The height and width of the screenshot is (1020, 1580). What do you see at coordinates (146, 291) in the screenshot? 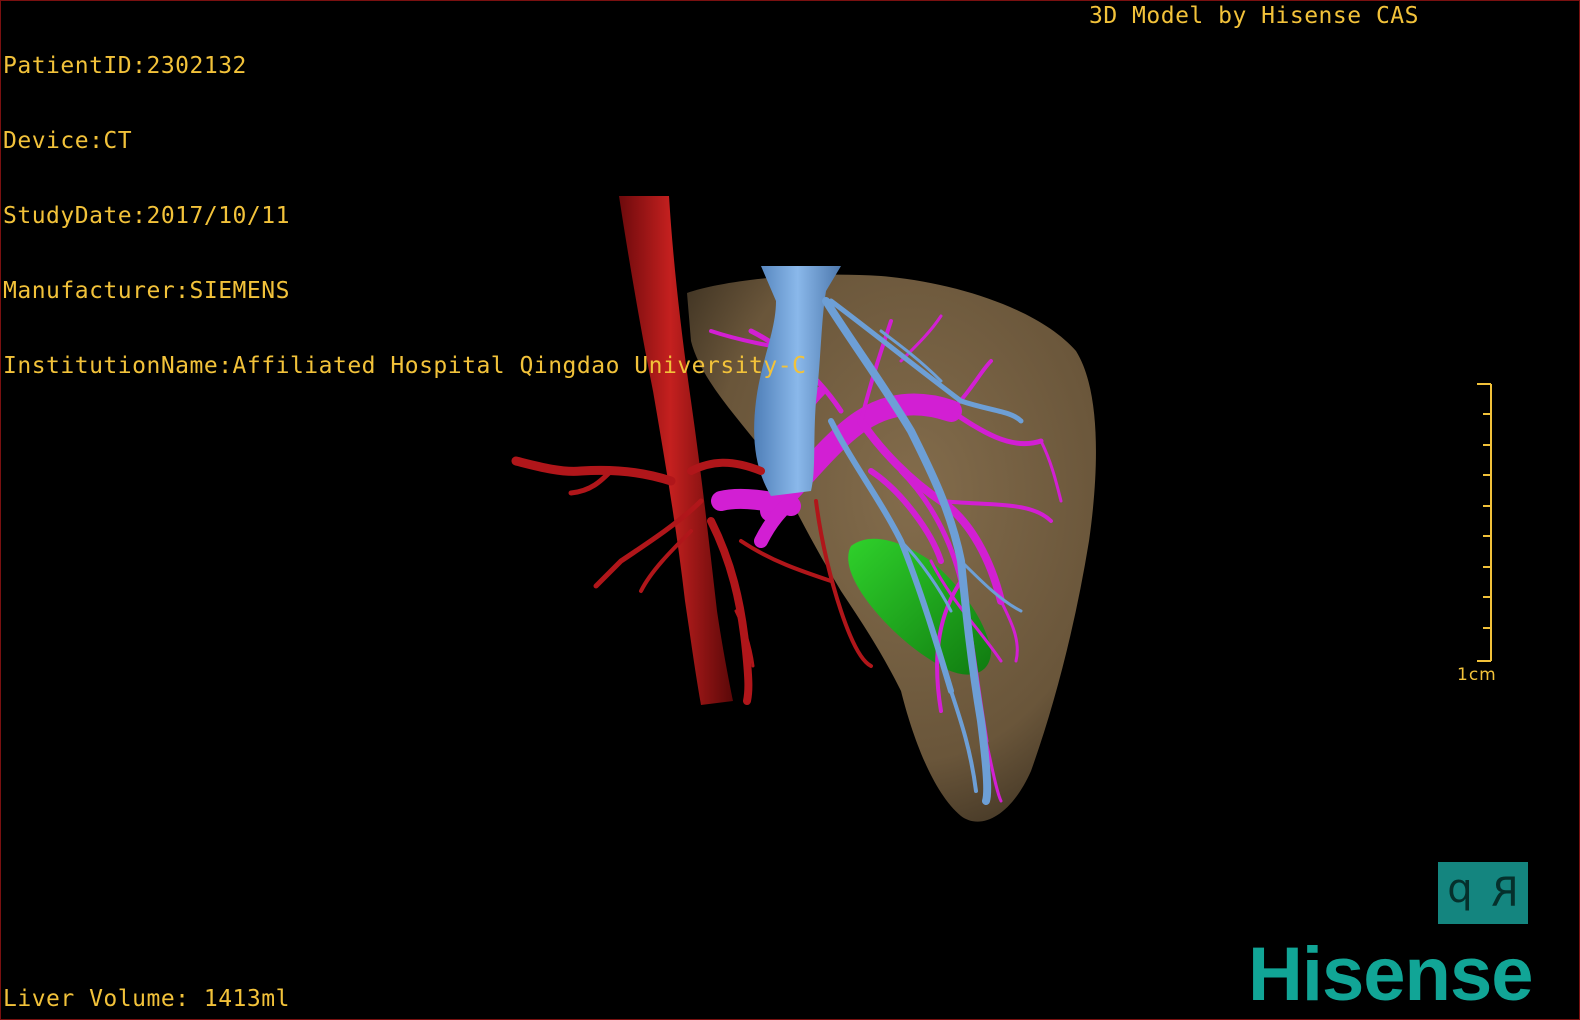
I see `manufacturer-text: Manufacturer:SIEMENS` at bounding box center [146, 291].